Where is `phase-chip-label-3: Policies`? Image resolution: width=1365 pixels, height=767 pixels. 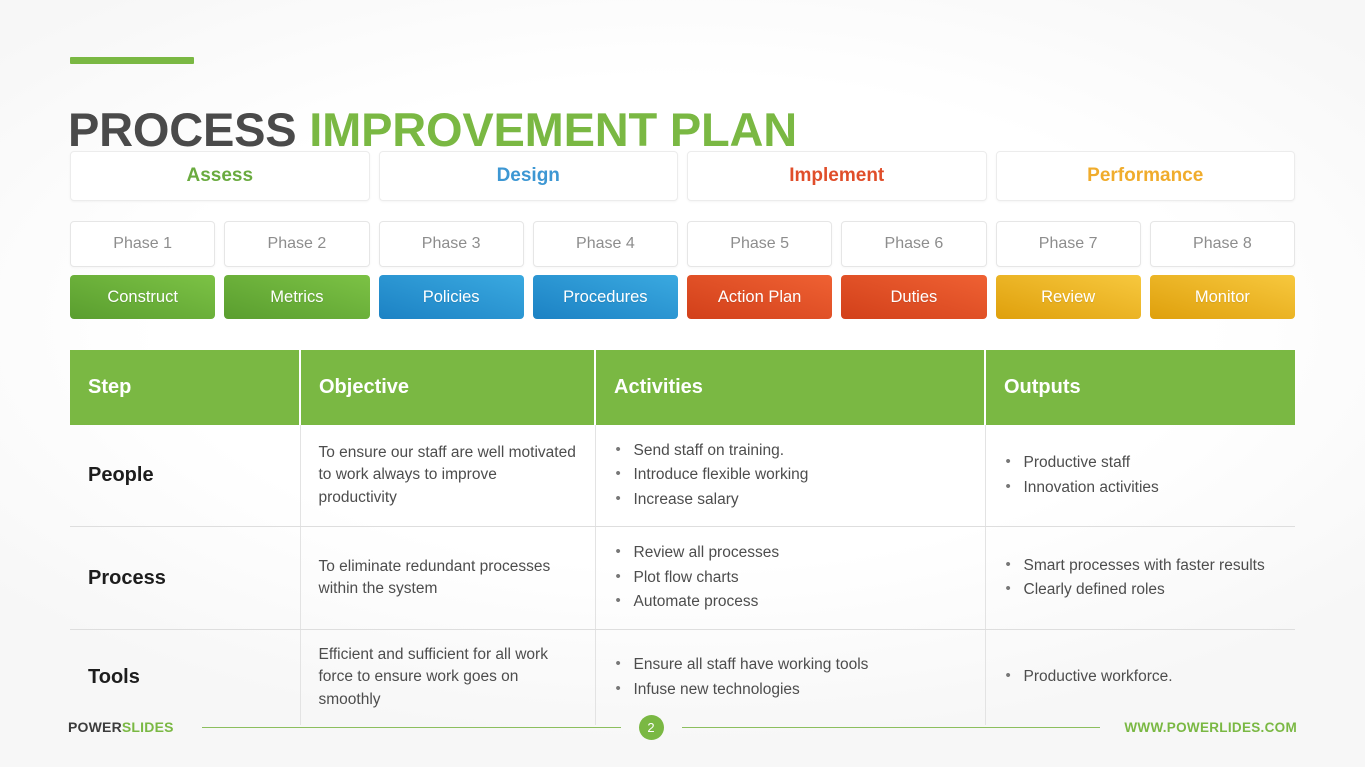
phase-chip-label-3: Policies is located at coordinates (451, 296).